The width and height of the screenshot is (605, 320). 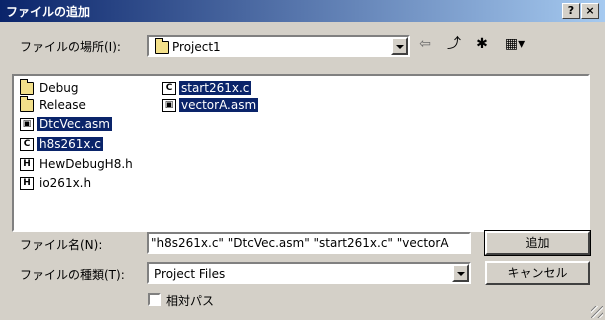 I want to click on window-title: ファイルの追加, so click(x=48, y=12).